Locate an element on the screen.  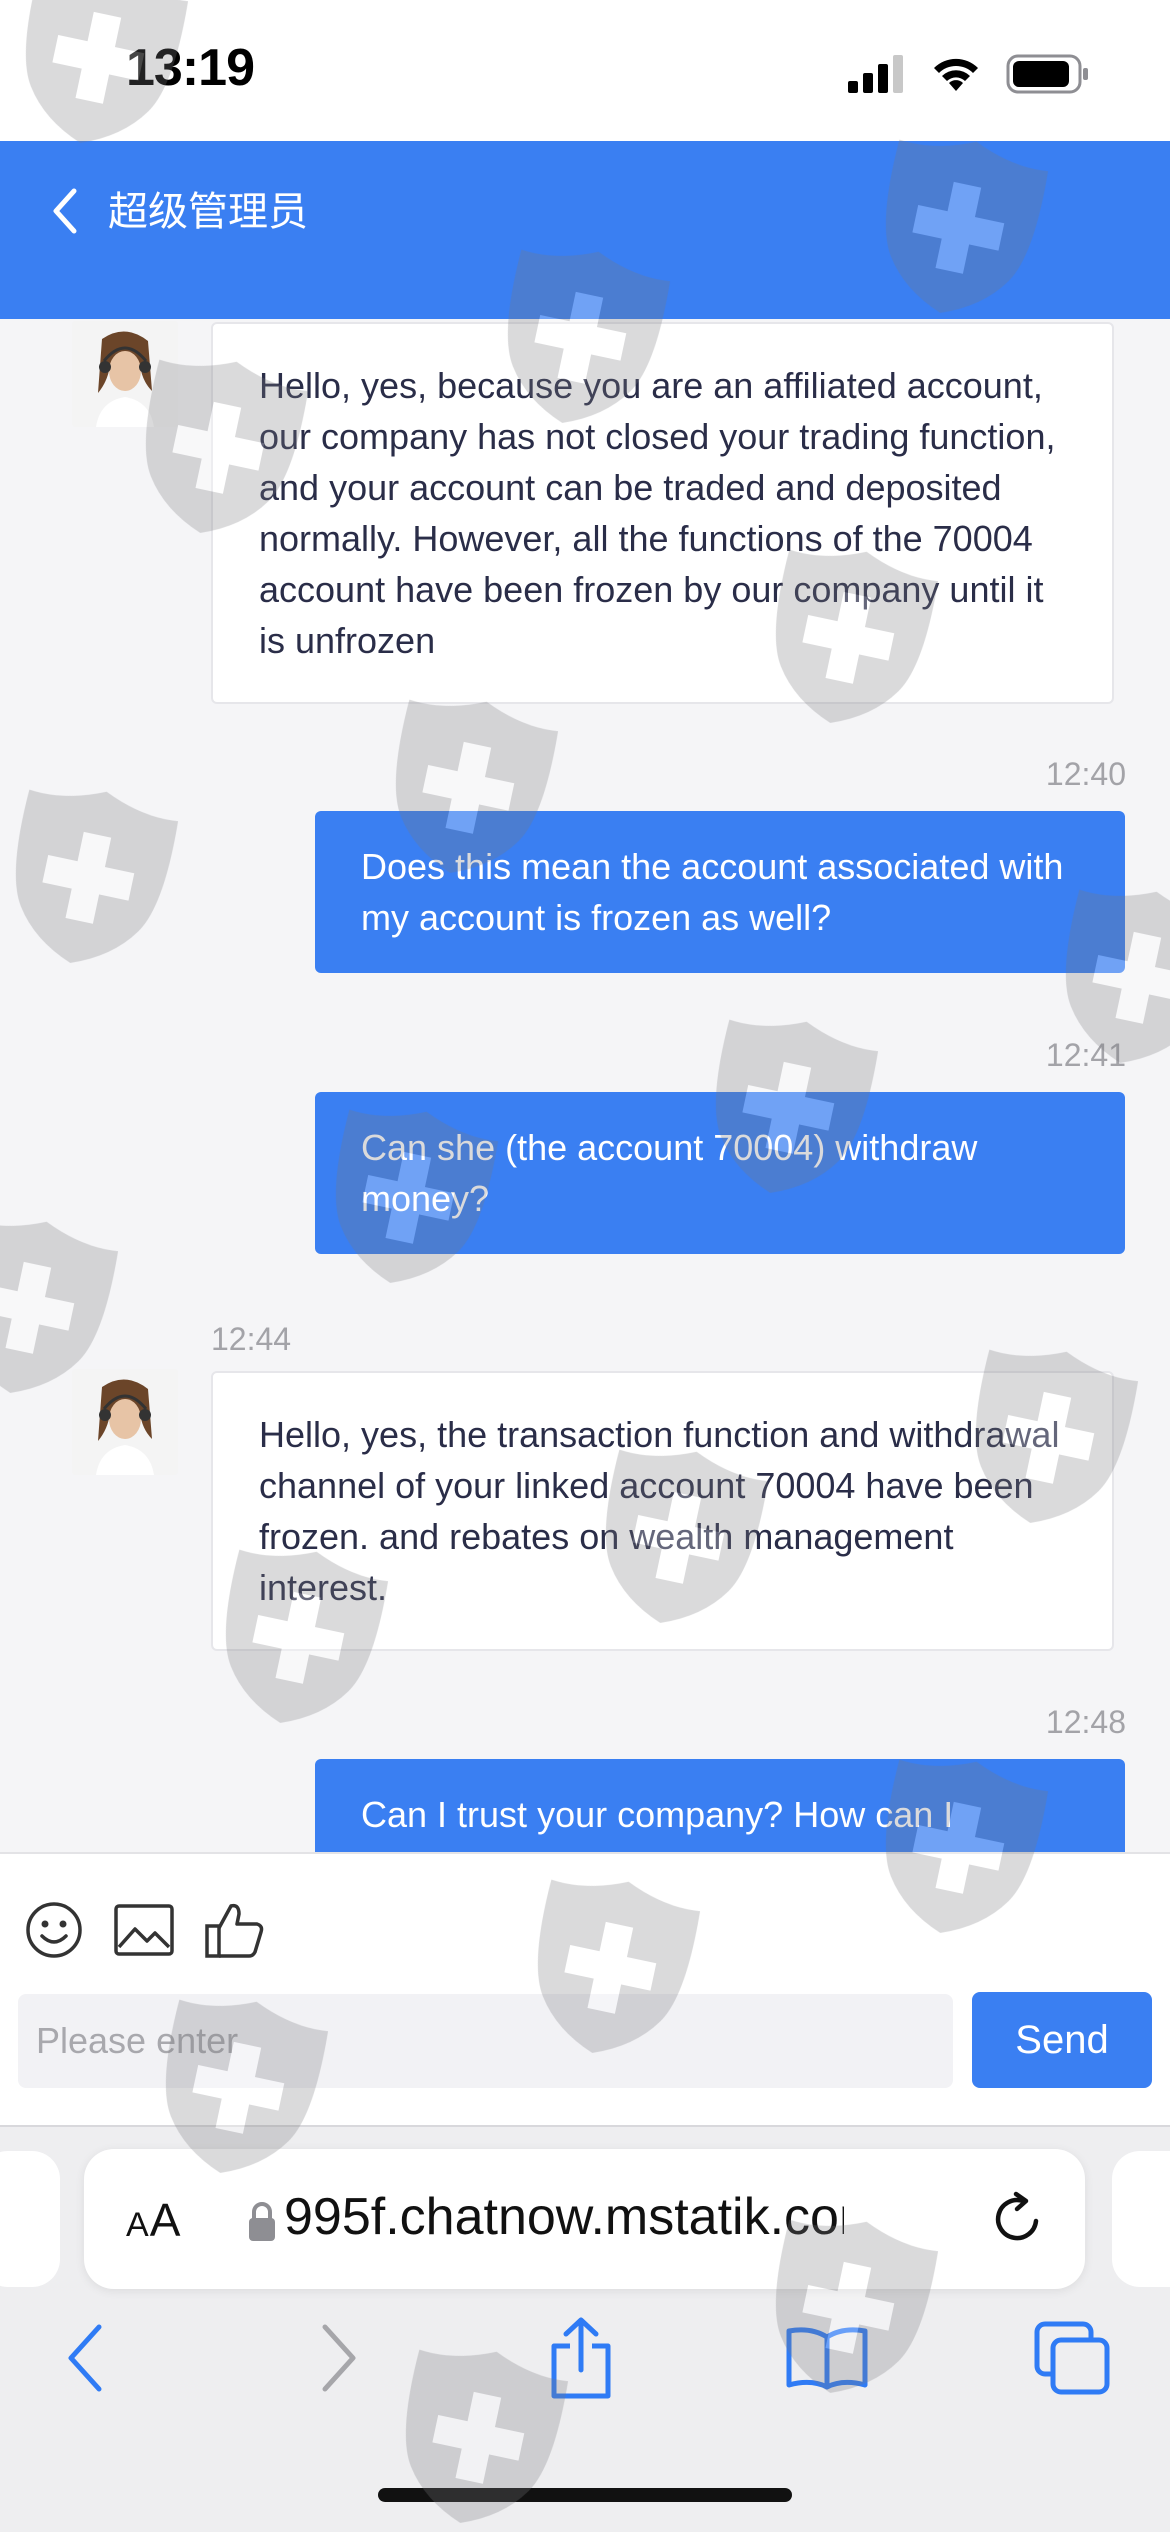
outgoing-message: Can I trust your company? How can I is located at coordinates (720, 1805).